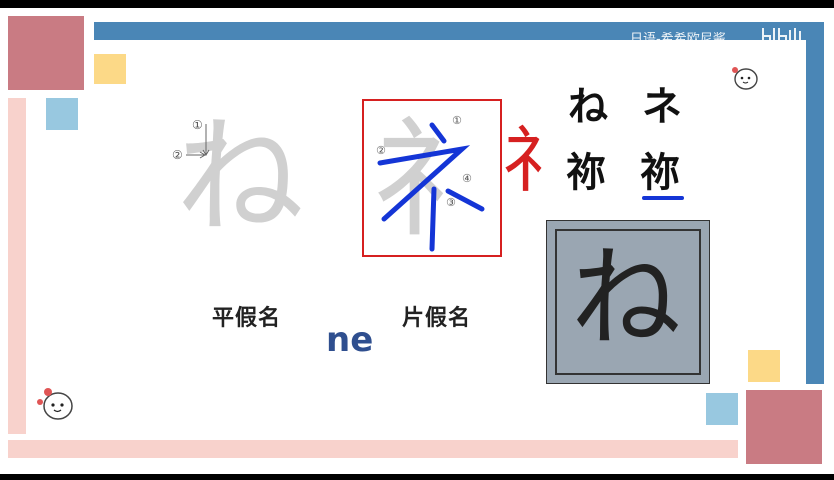  Describe the element at coordinates (784, 427) in the screenshot. I see `rose-square-bottom-right` at that location.